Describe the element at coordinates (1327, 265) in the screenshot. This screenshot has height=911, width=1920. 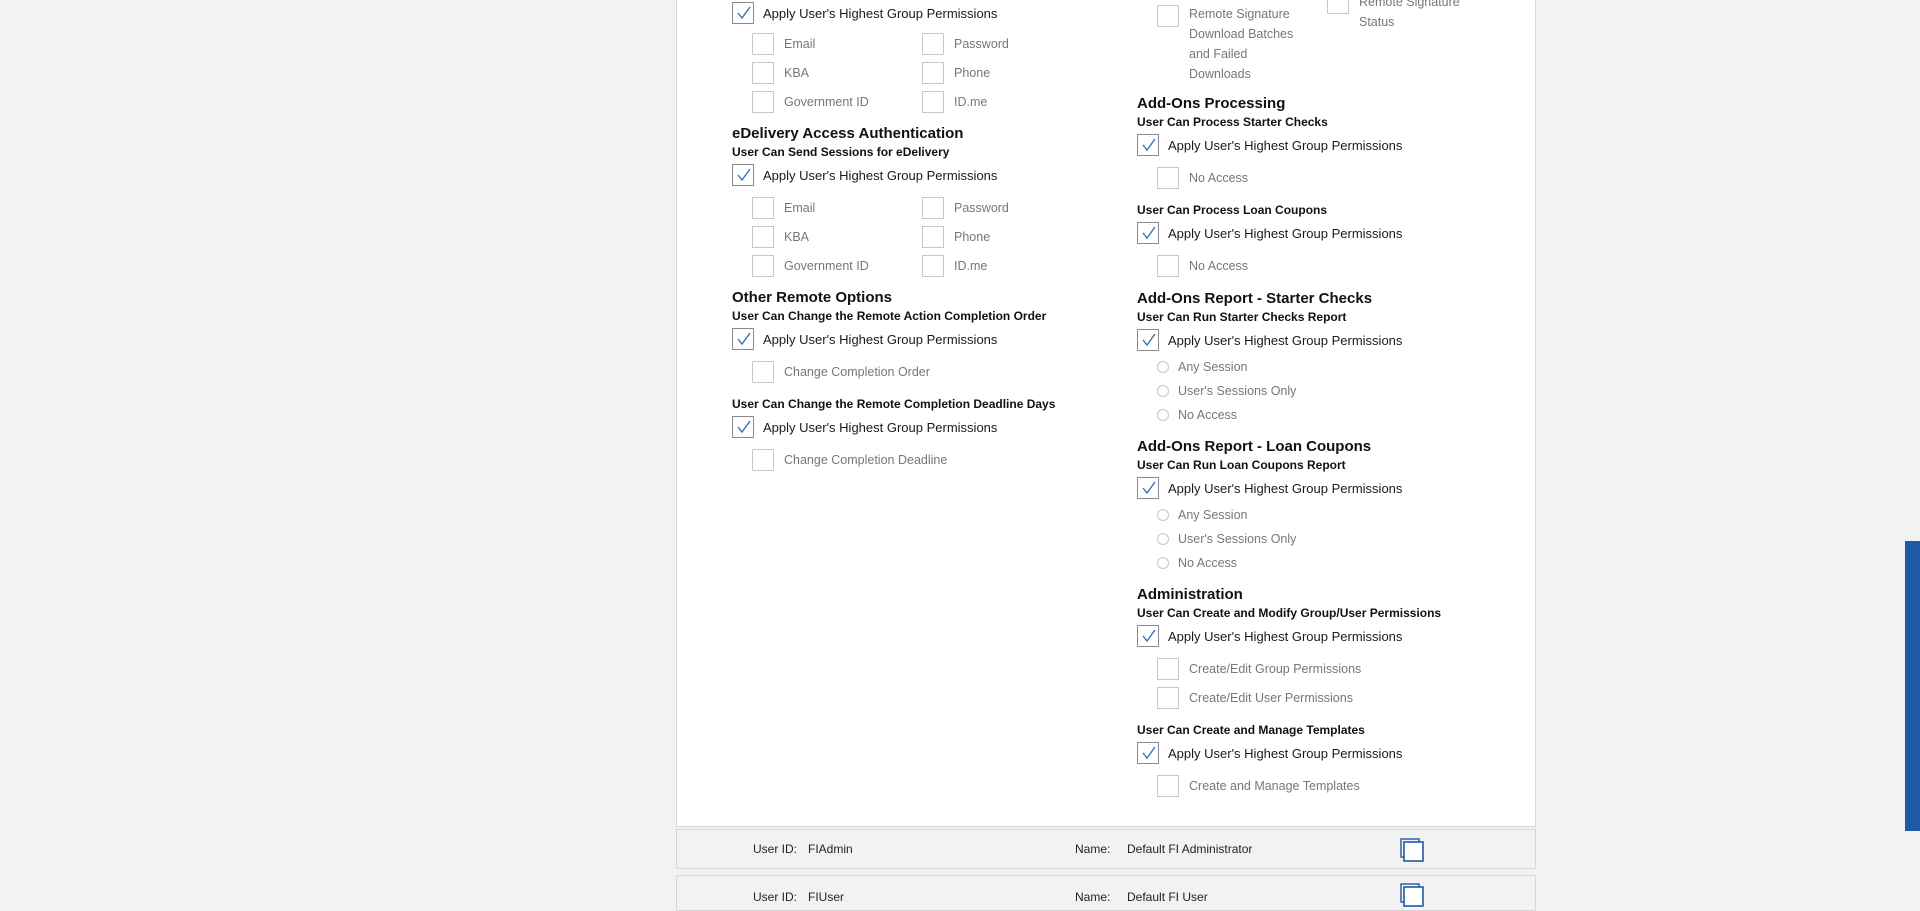
I see `loan-coupons-no-access-option: No Access` at that location.